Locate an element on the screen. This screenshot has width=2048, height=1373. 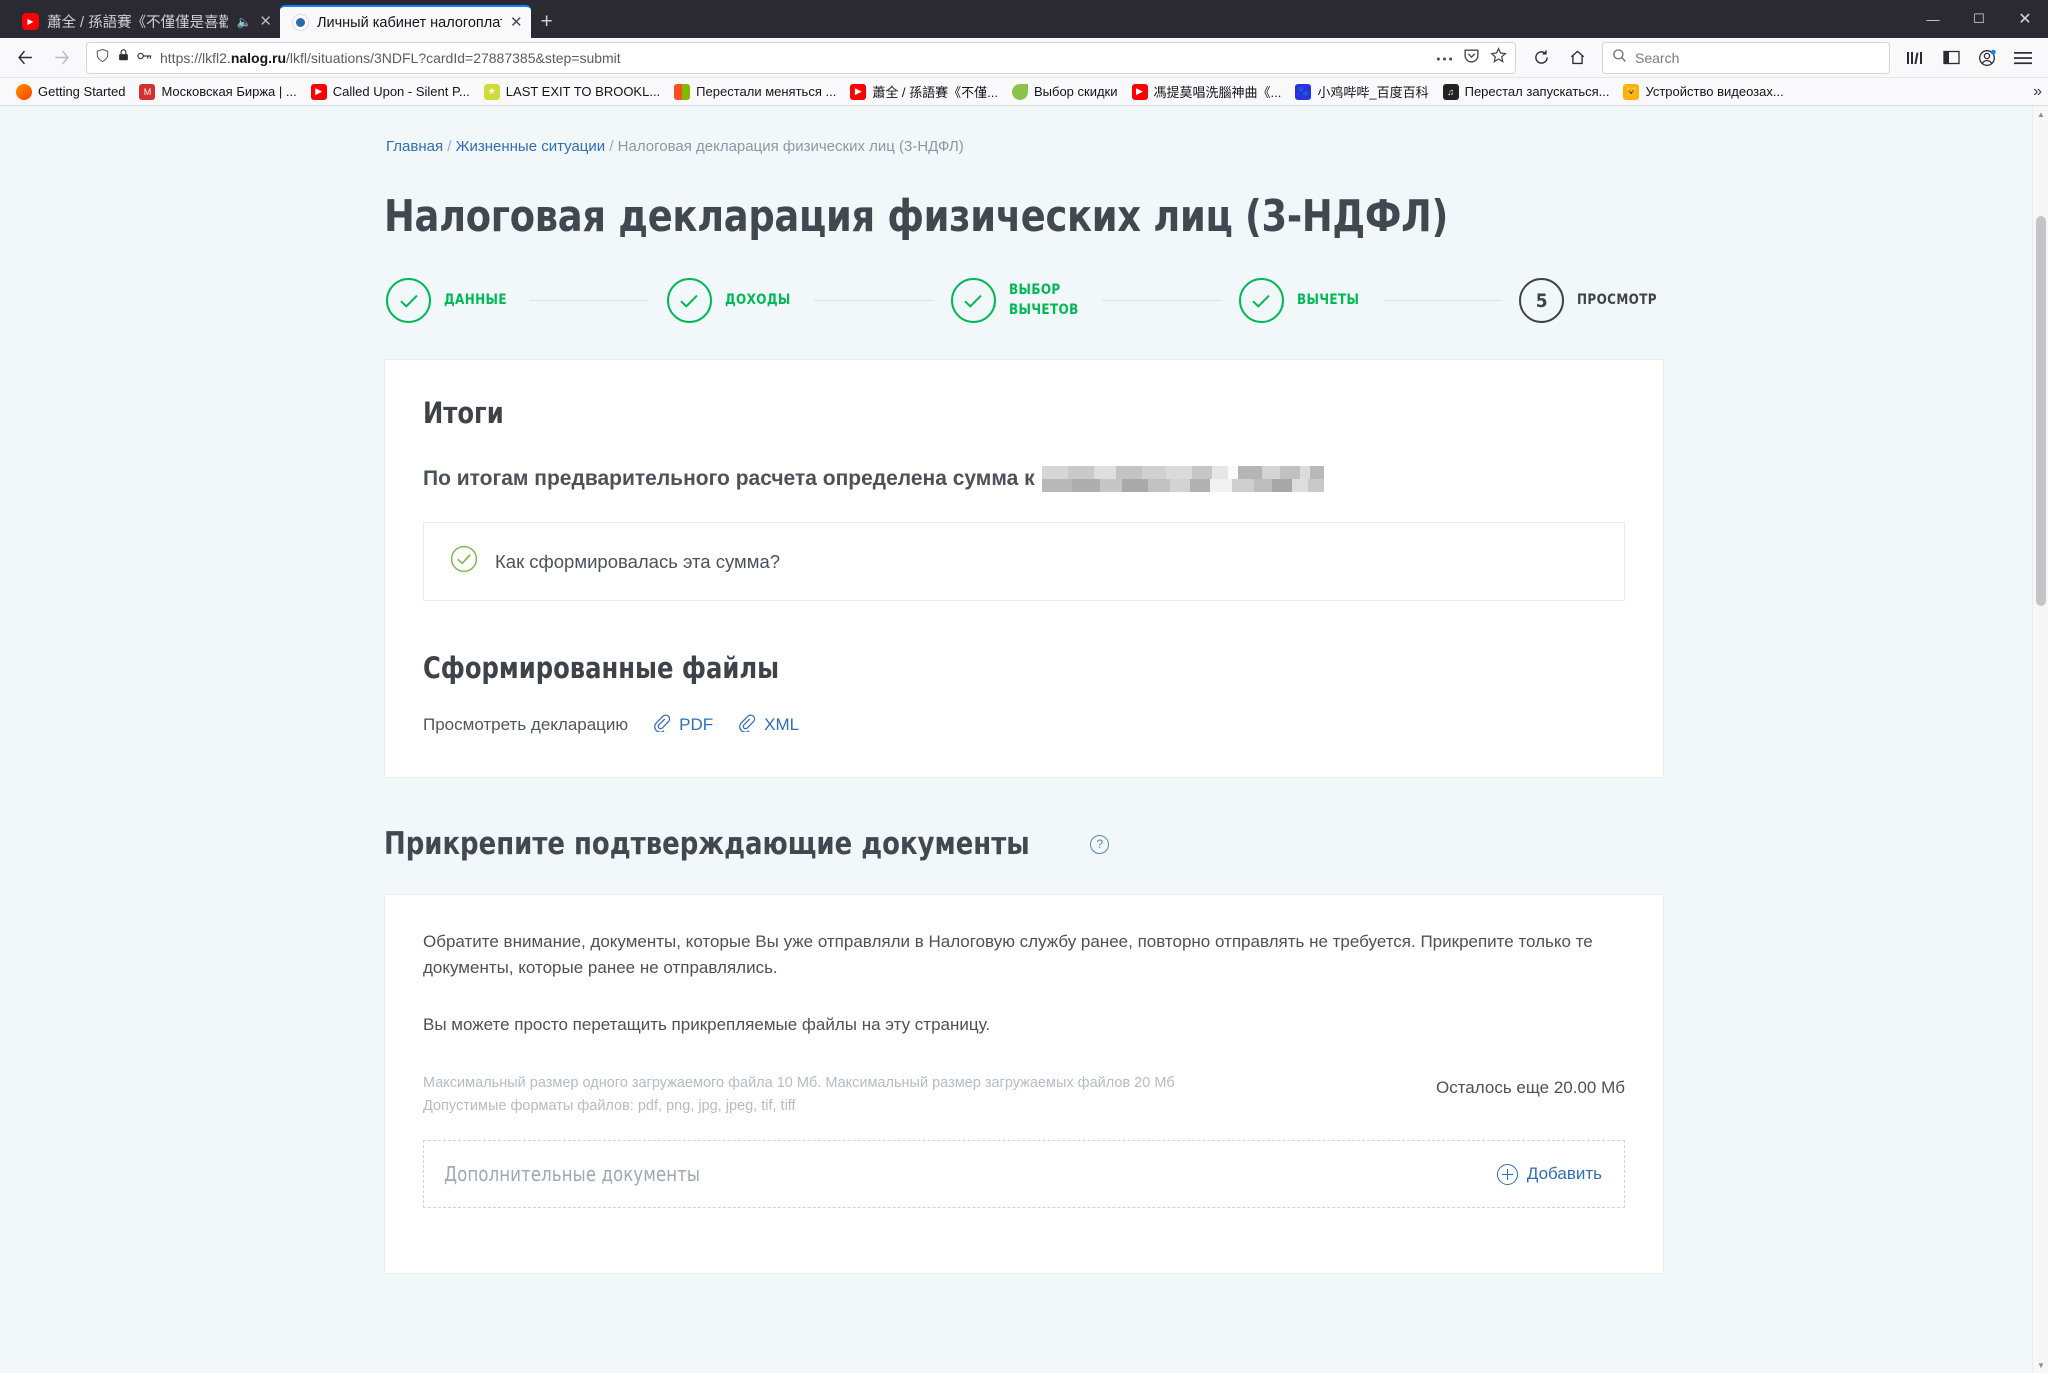
redacted-amount is located at coordinates (1182, 479).